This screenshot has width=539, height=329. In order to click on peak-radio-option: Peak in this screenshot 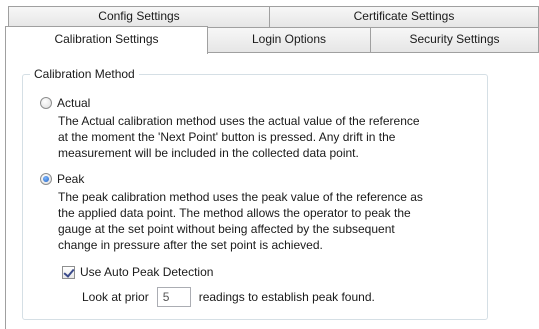, I will do `click(62, 179)`.